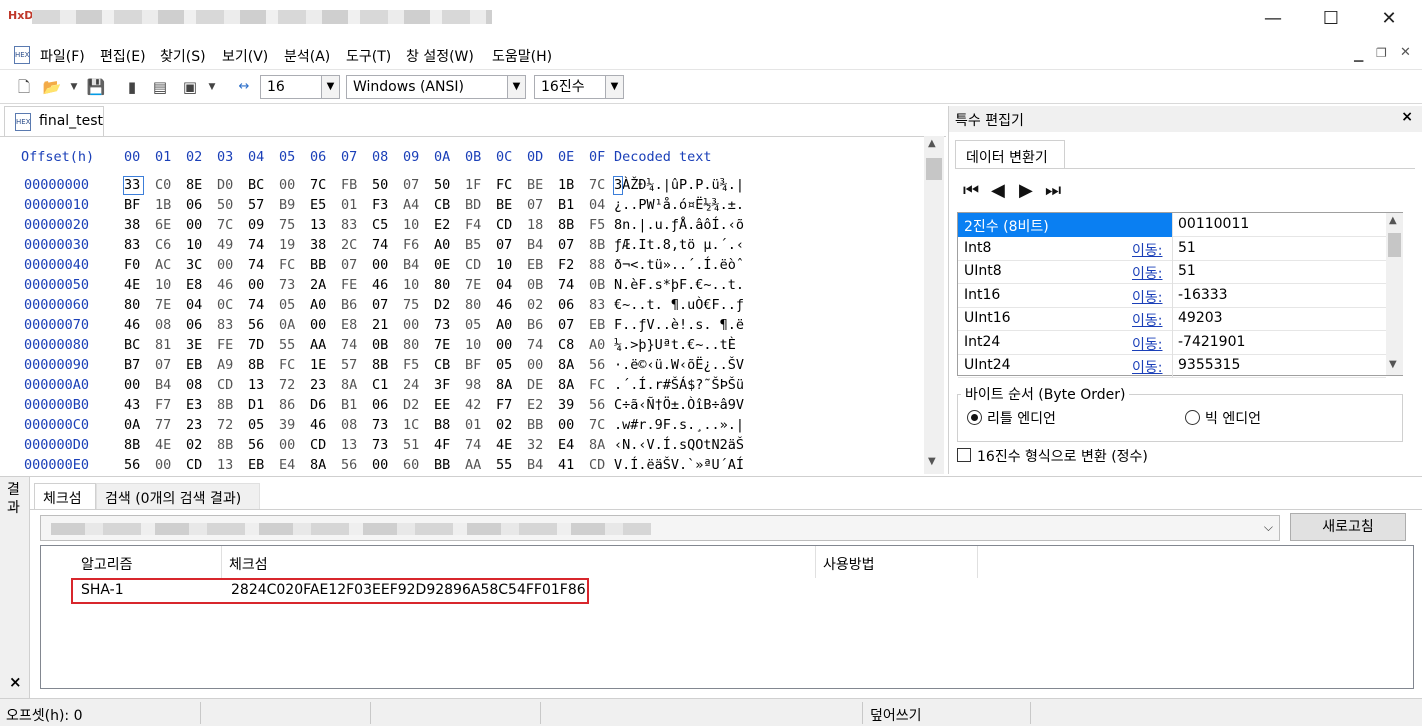 The width and height of the screenshot is (1422, 726). Describe the element at coordinates (971, 190) in the screenshot. I see `first-icon: ⏮` at that location.